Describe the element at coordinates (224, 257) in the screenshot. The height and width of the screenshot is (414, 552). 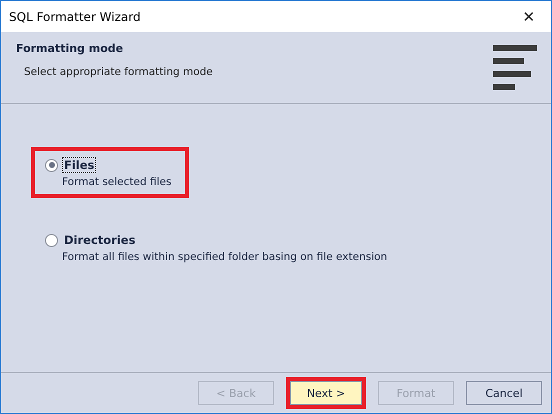
I see `option-description: Format all files within specified folder basing on file extension` at that location.